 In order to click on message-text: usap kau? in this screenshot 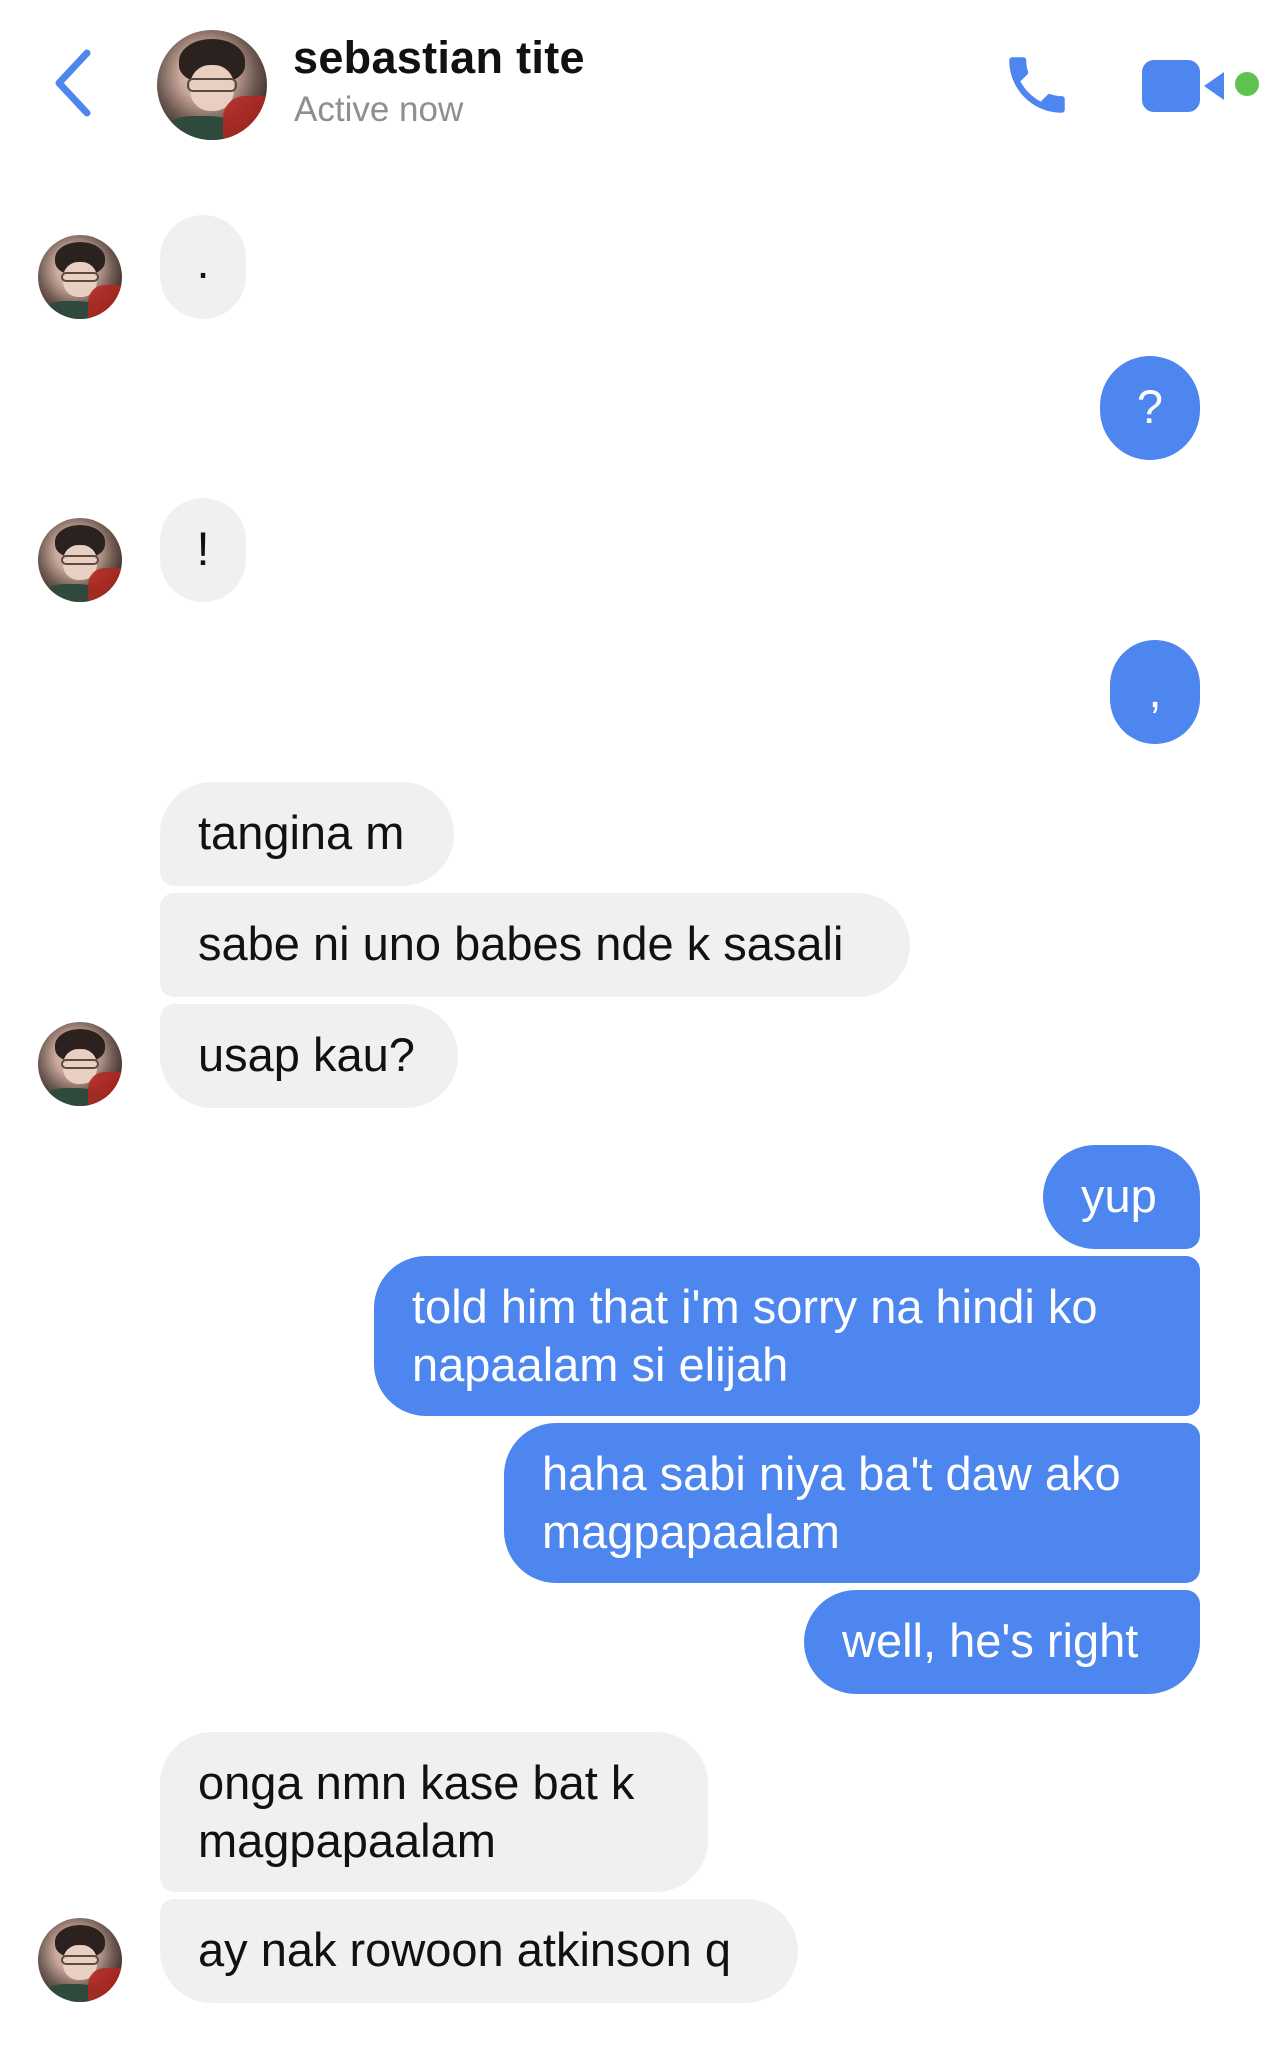, I will do `click(306, 1054)`.